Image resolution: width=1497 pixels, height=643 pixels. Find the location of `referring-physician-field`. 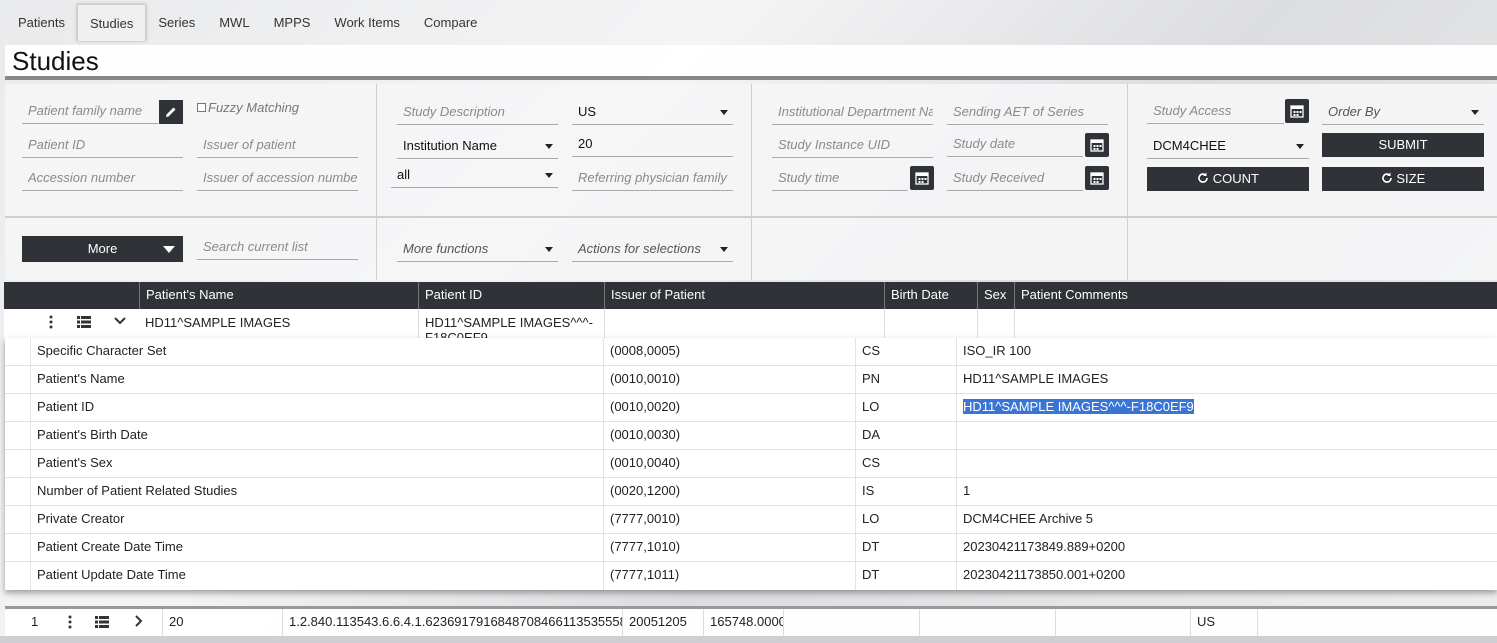

referring-physician-field is located at coordinates (652, 178).